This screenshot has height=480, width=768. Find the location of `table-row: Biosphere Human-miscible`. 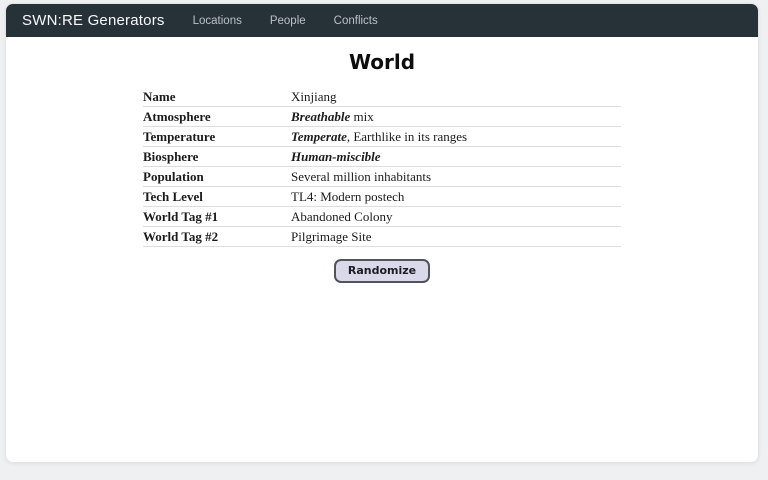

table-row: Biosphere Human-miscible is located at coordinates (382, 156).